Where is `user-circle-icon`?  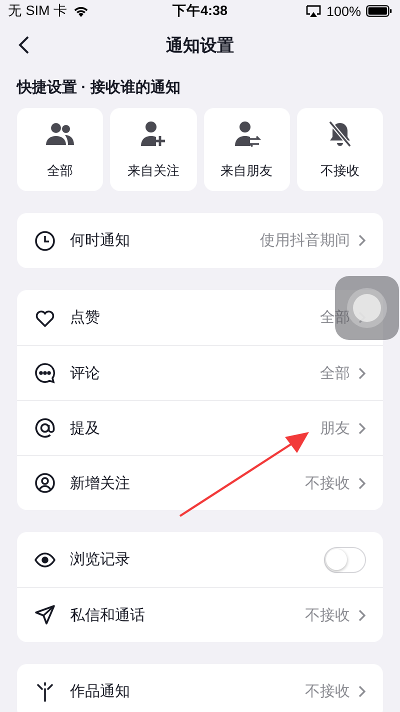 user-circle-icon is located at coordinates (45, 483).